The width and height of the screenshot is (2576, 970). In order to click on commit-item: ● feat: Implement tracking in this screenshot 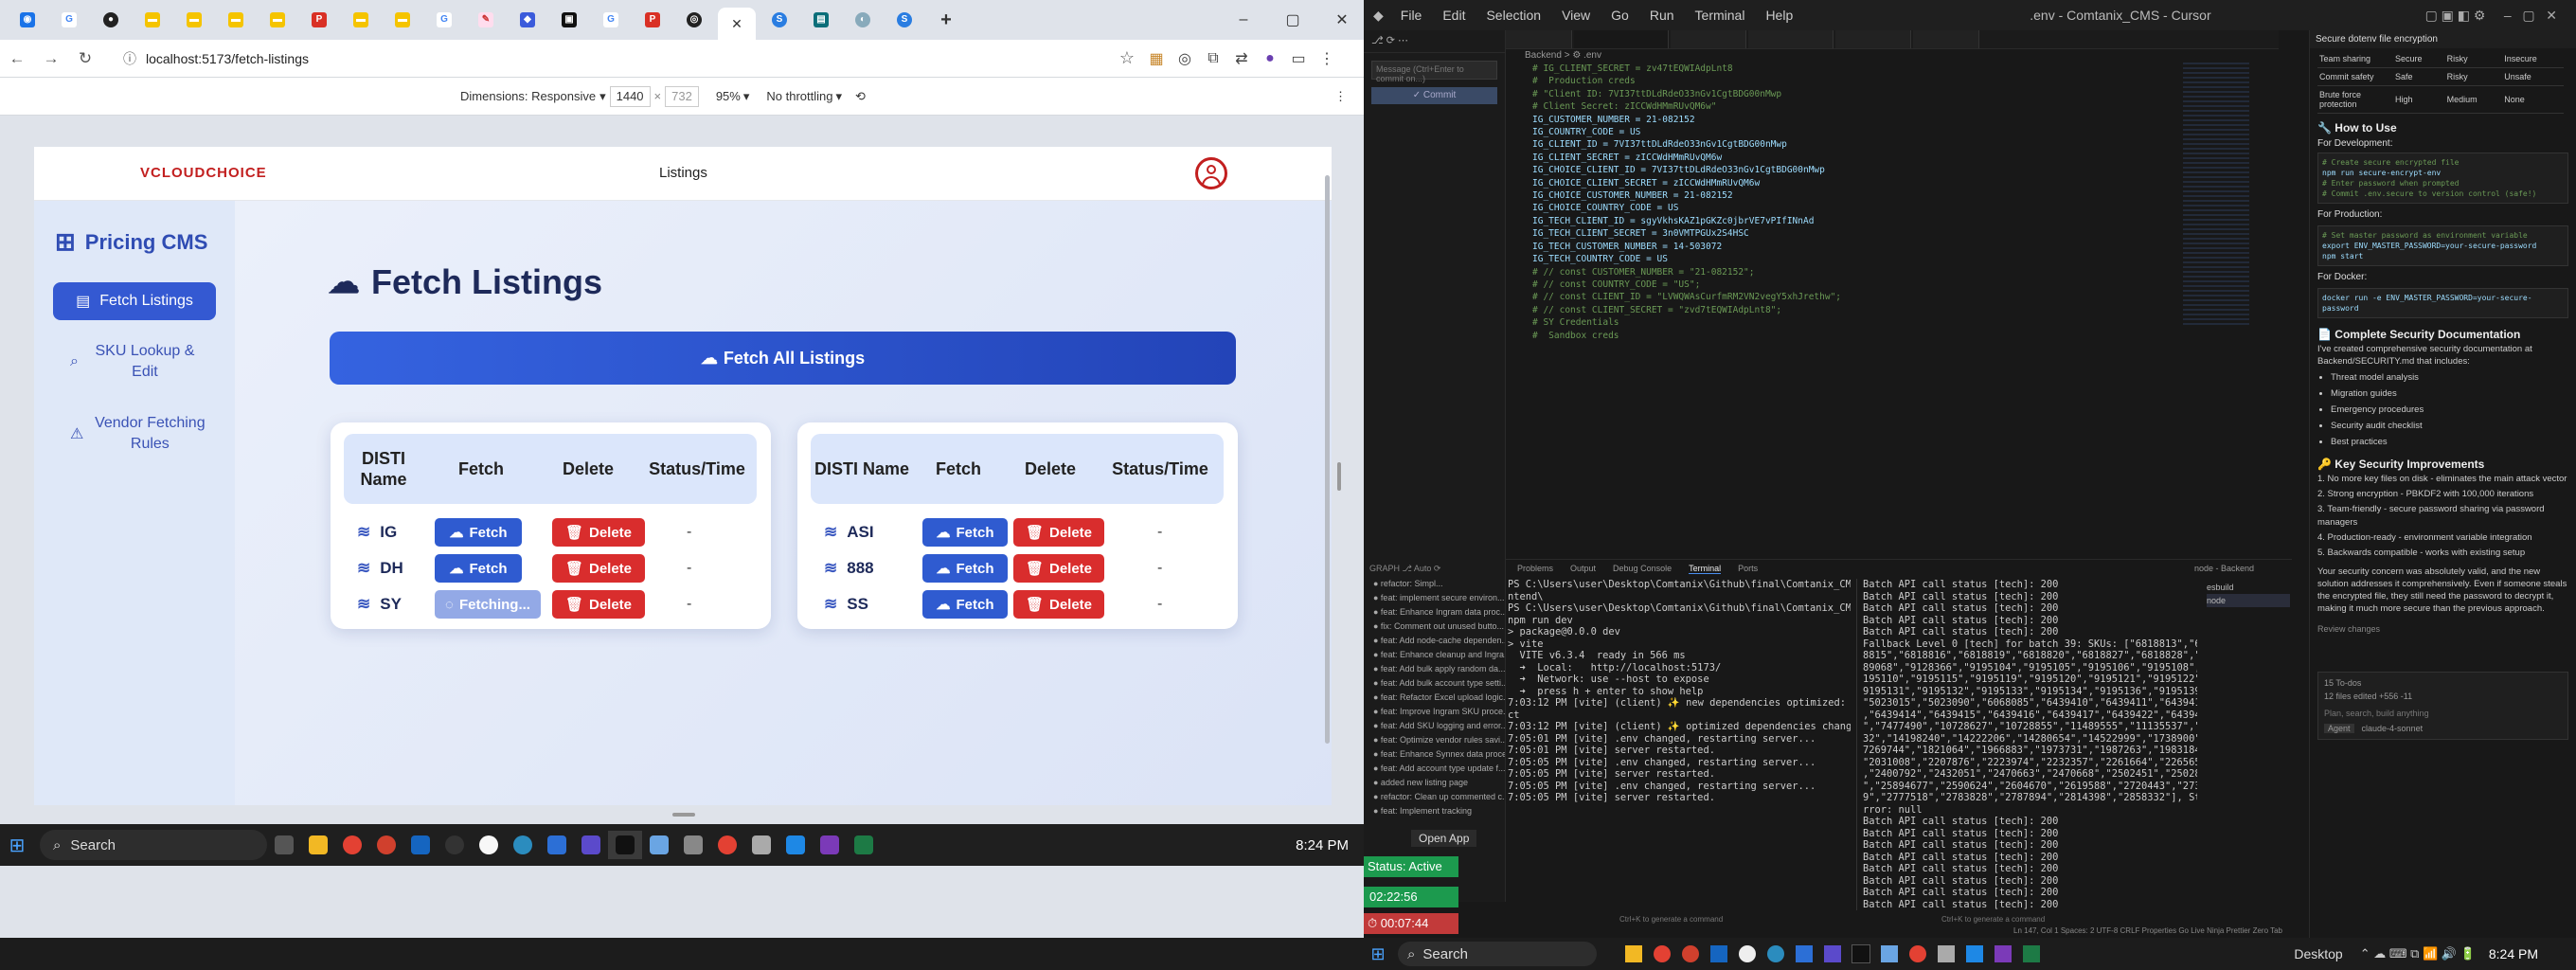, I will do `click(1434, 811)`.